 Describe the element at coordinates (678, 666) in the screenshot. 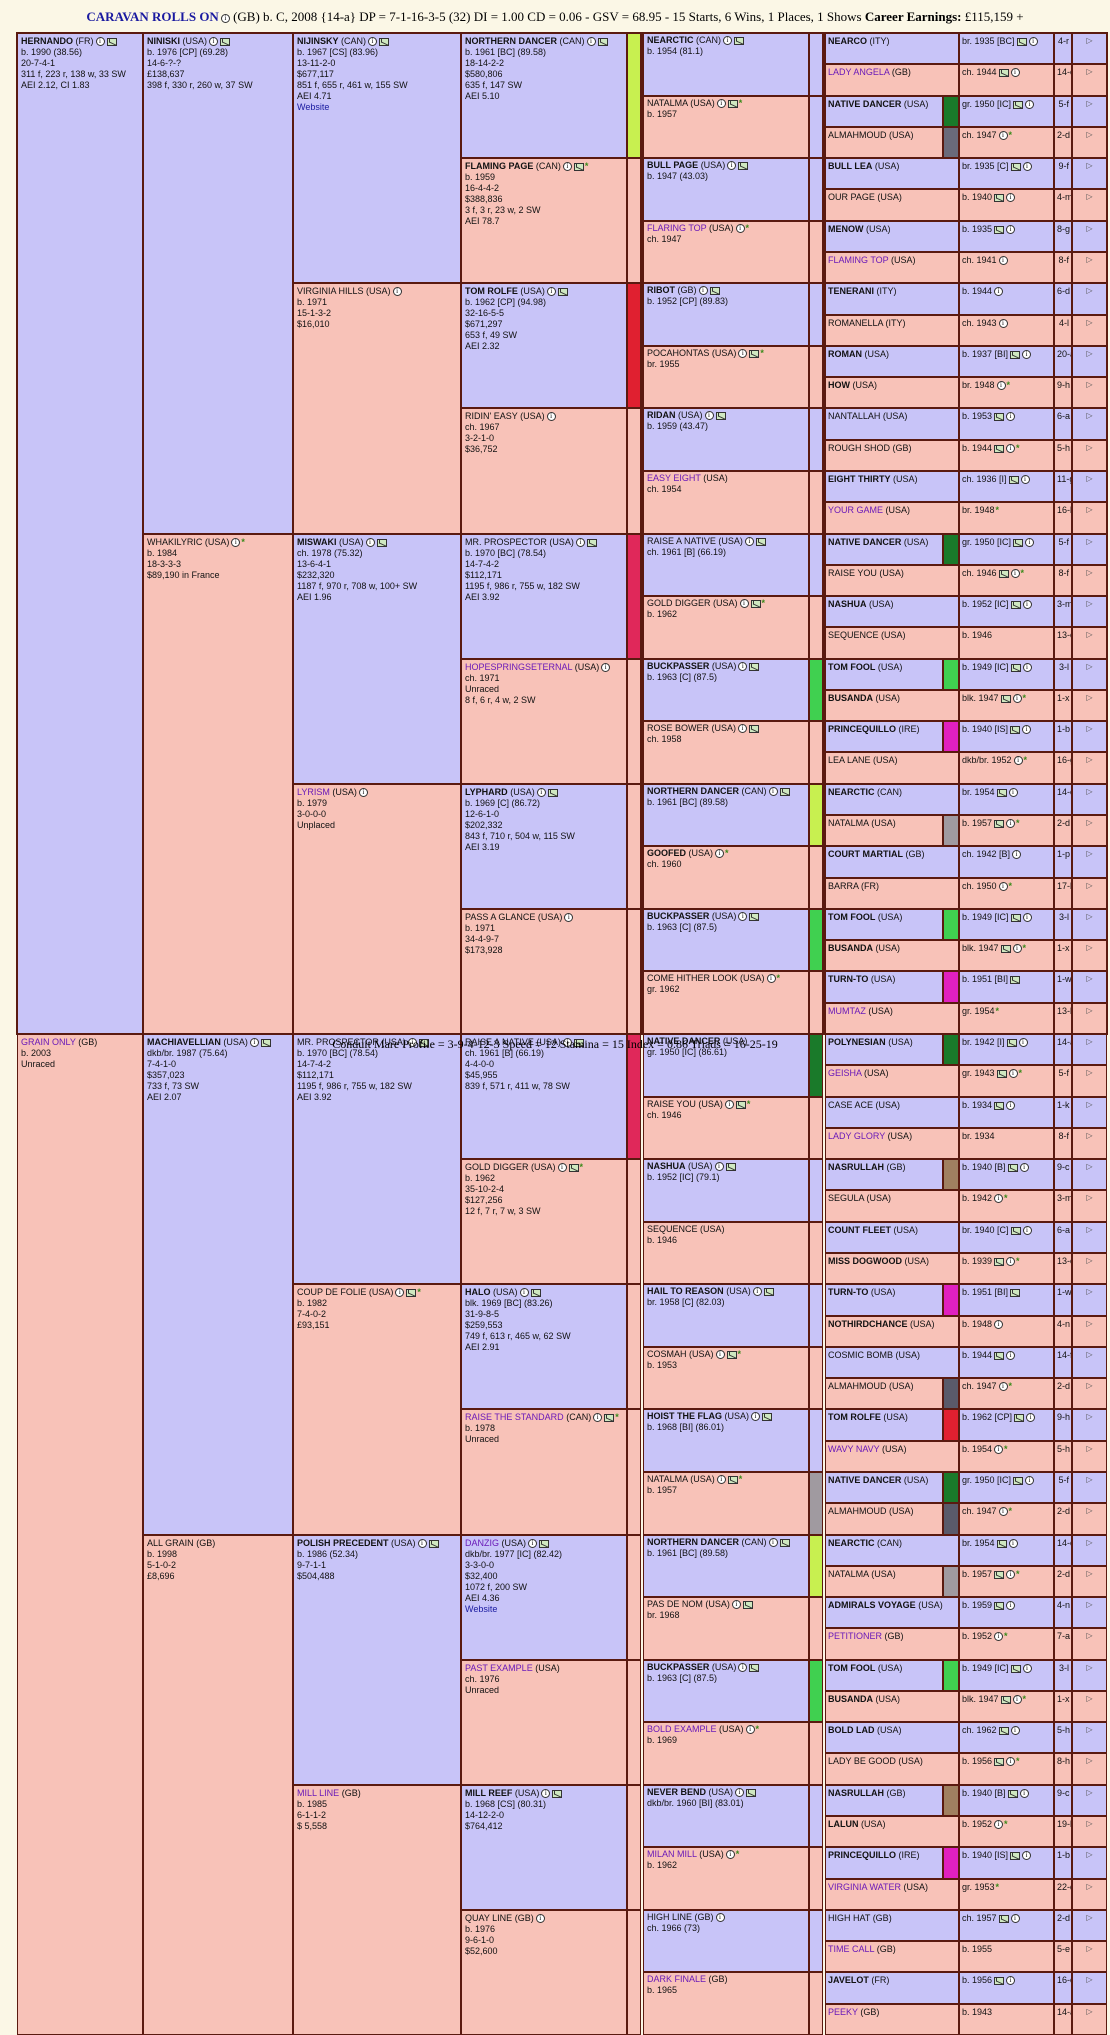

I see `horse-name: BUCKPASSER` at that location.